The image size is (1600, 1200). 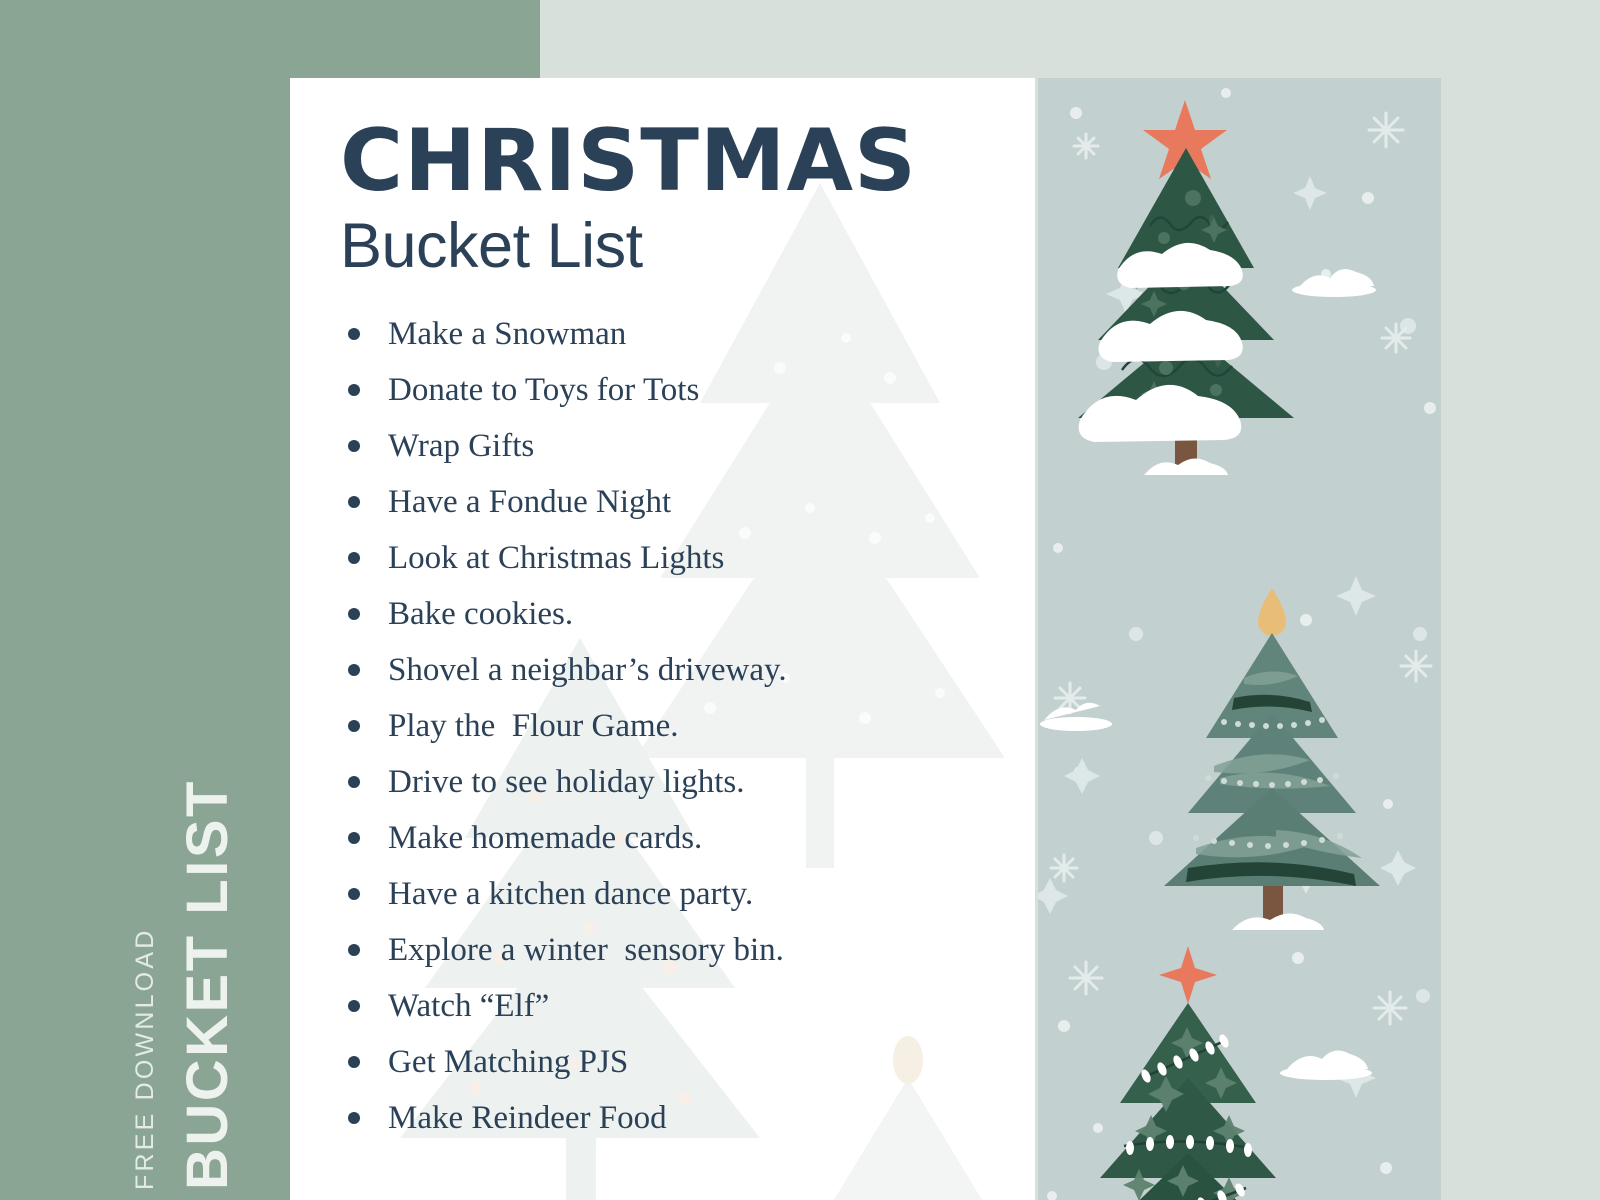 What do you see at coordinates (207, 984) in the screenshot?
I see `bucket-list-label: BUCKET LIST` at bounding box center [207, 984].